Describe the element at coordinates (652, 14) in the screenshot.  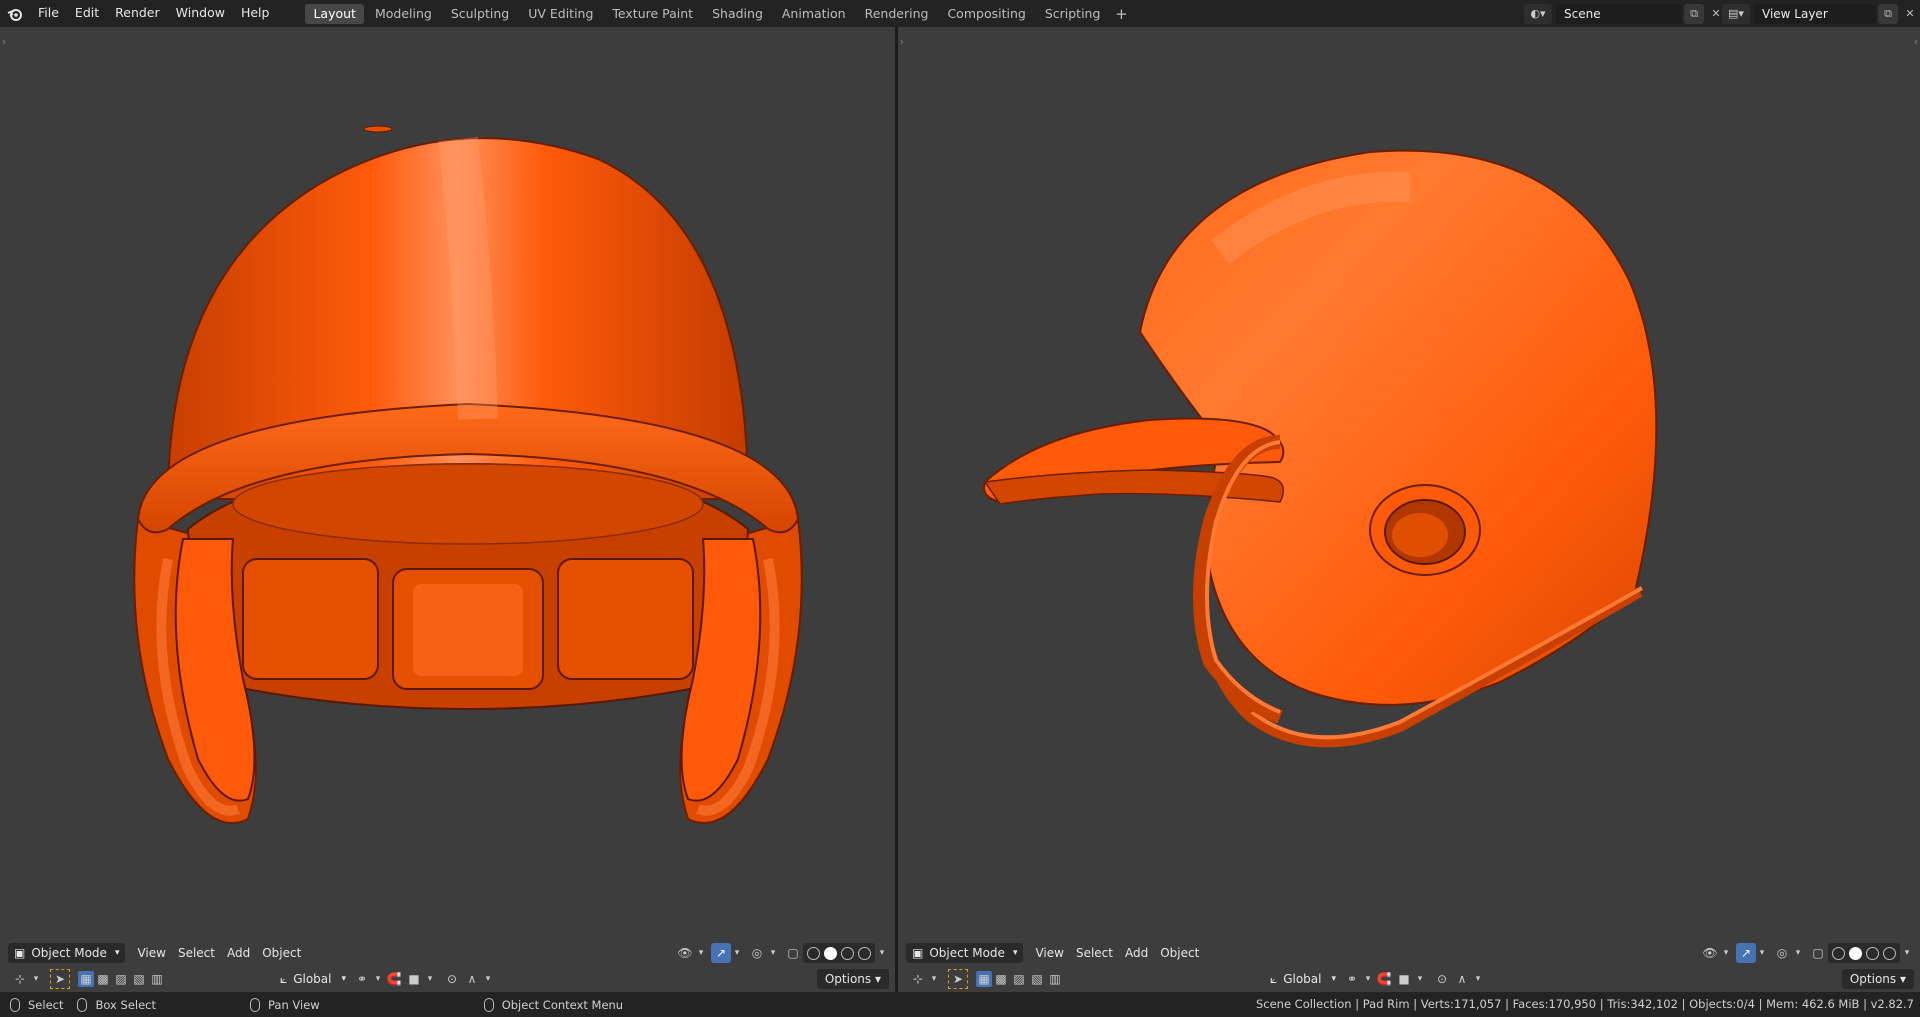
I see `tab-texture-paint: Texture Paint` at that location.